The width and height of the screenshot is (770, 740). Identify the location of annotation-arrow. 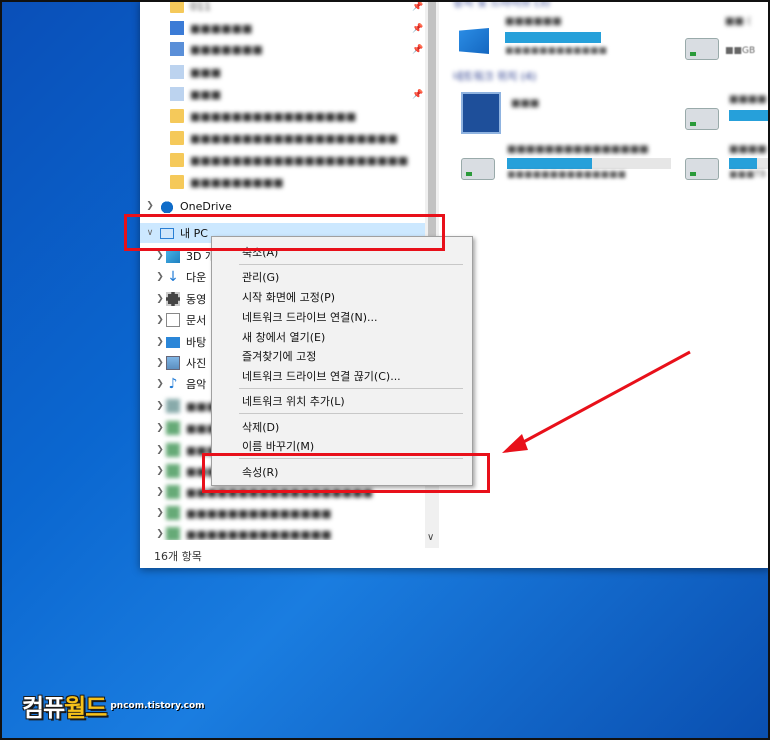
(596, 401).